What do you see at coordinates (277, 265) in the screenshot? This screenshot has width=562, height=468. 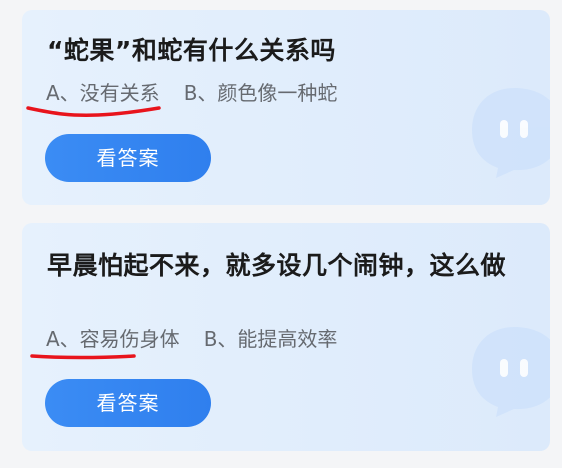 I see `question-title: 早晨怕起不来，就多设几个闹钟，这么做` at bounding box center [277, 265].